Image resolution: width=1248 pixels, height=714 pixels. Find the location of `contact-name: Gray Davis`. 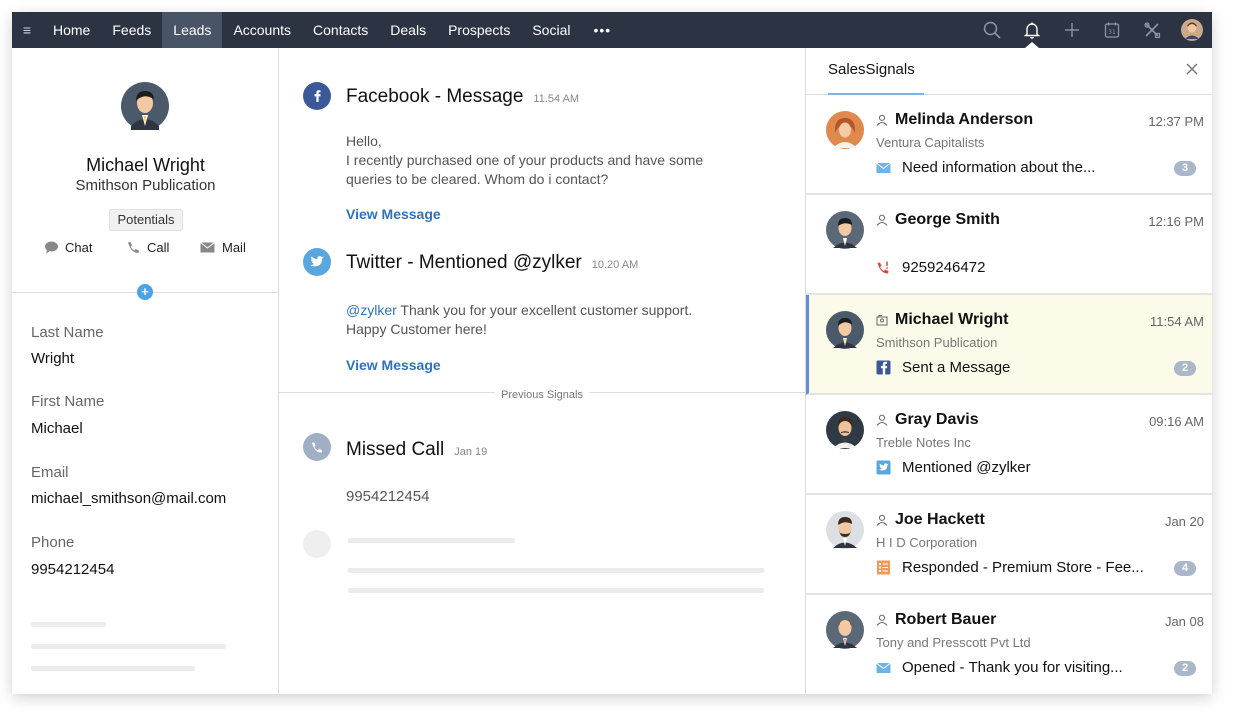

contact-name: Gray Davis is located at coordinates (927, 420).